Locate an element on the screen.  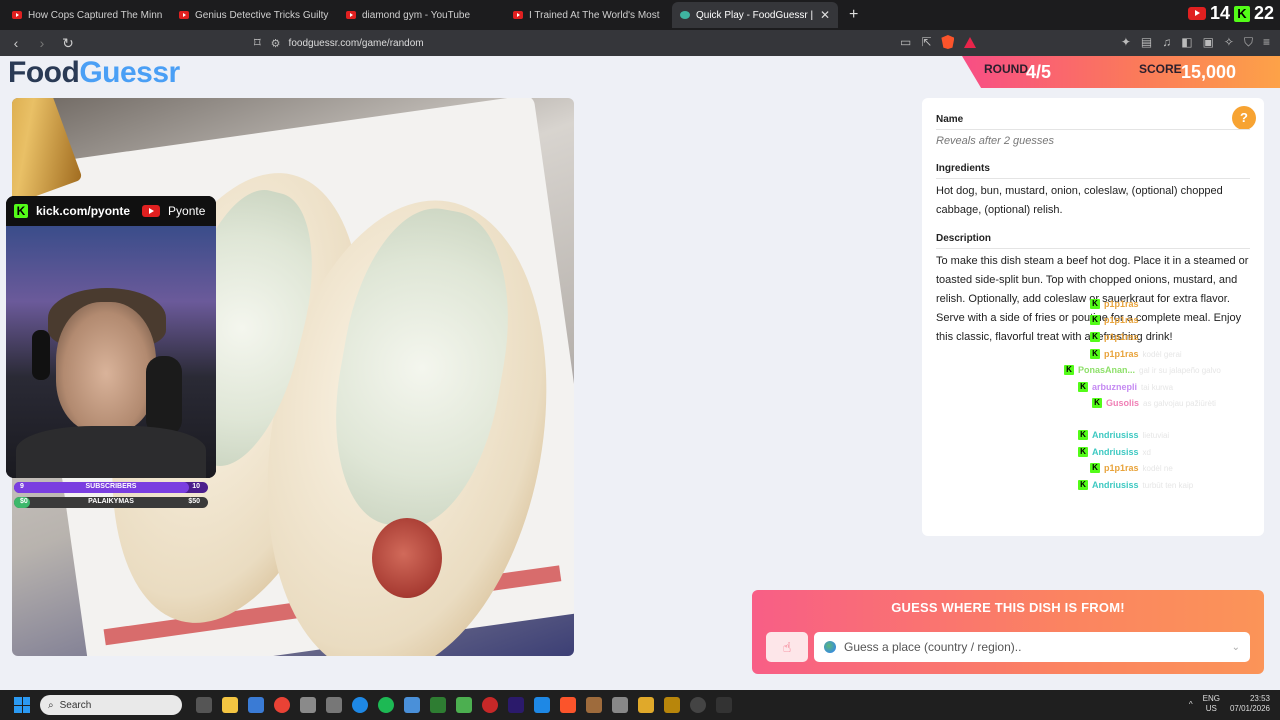
tab-label: Genius Detective Tricks Guilty Suspe is located at coordinates (262, 15).